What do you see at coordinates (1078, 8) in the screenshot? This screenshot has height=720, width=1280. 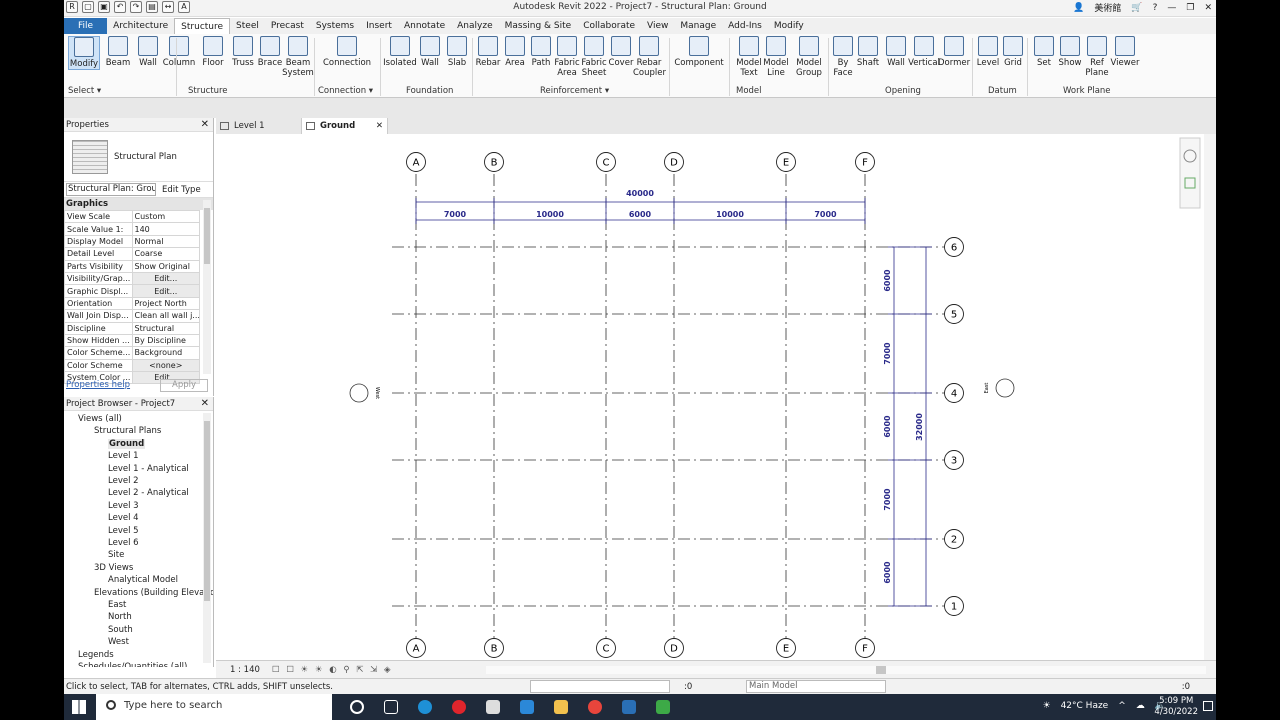 I see `user-icon: 👤` at bounding box center [1078, 8].